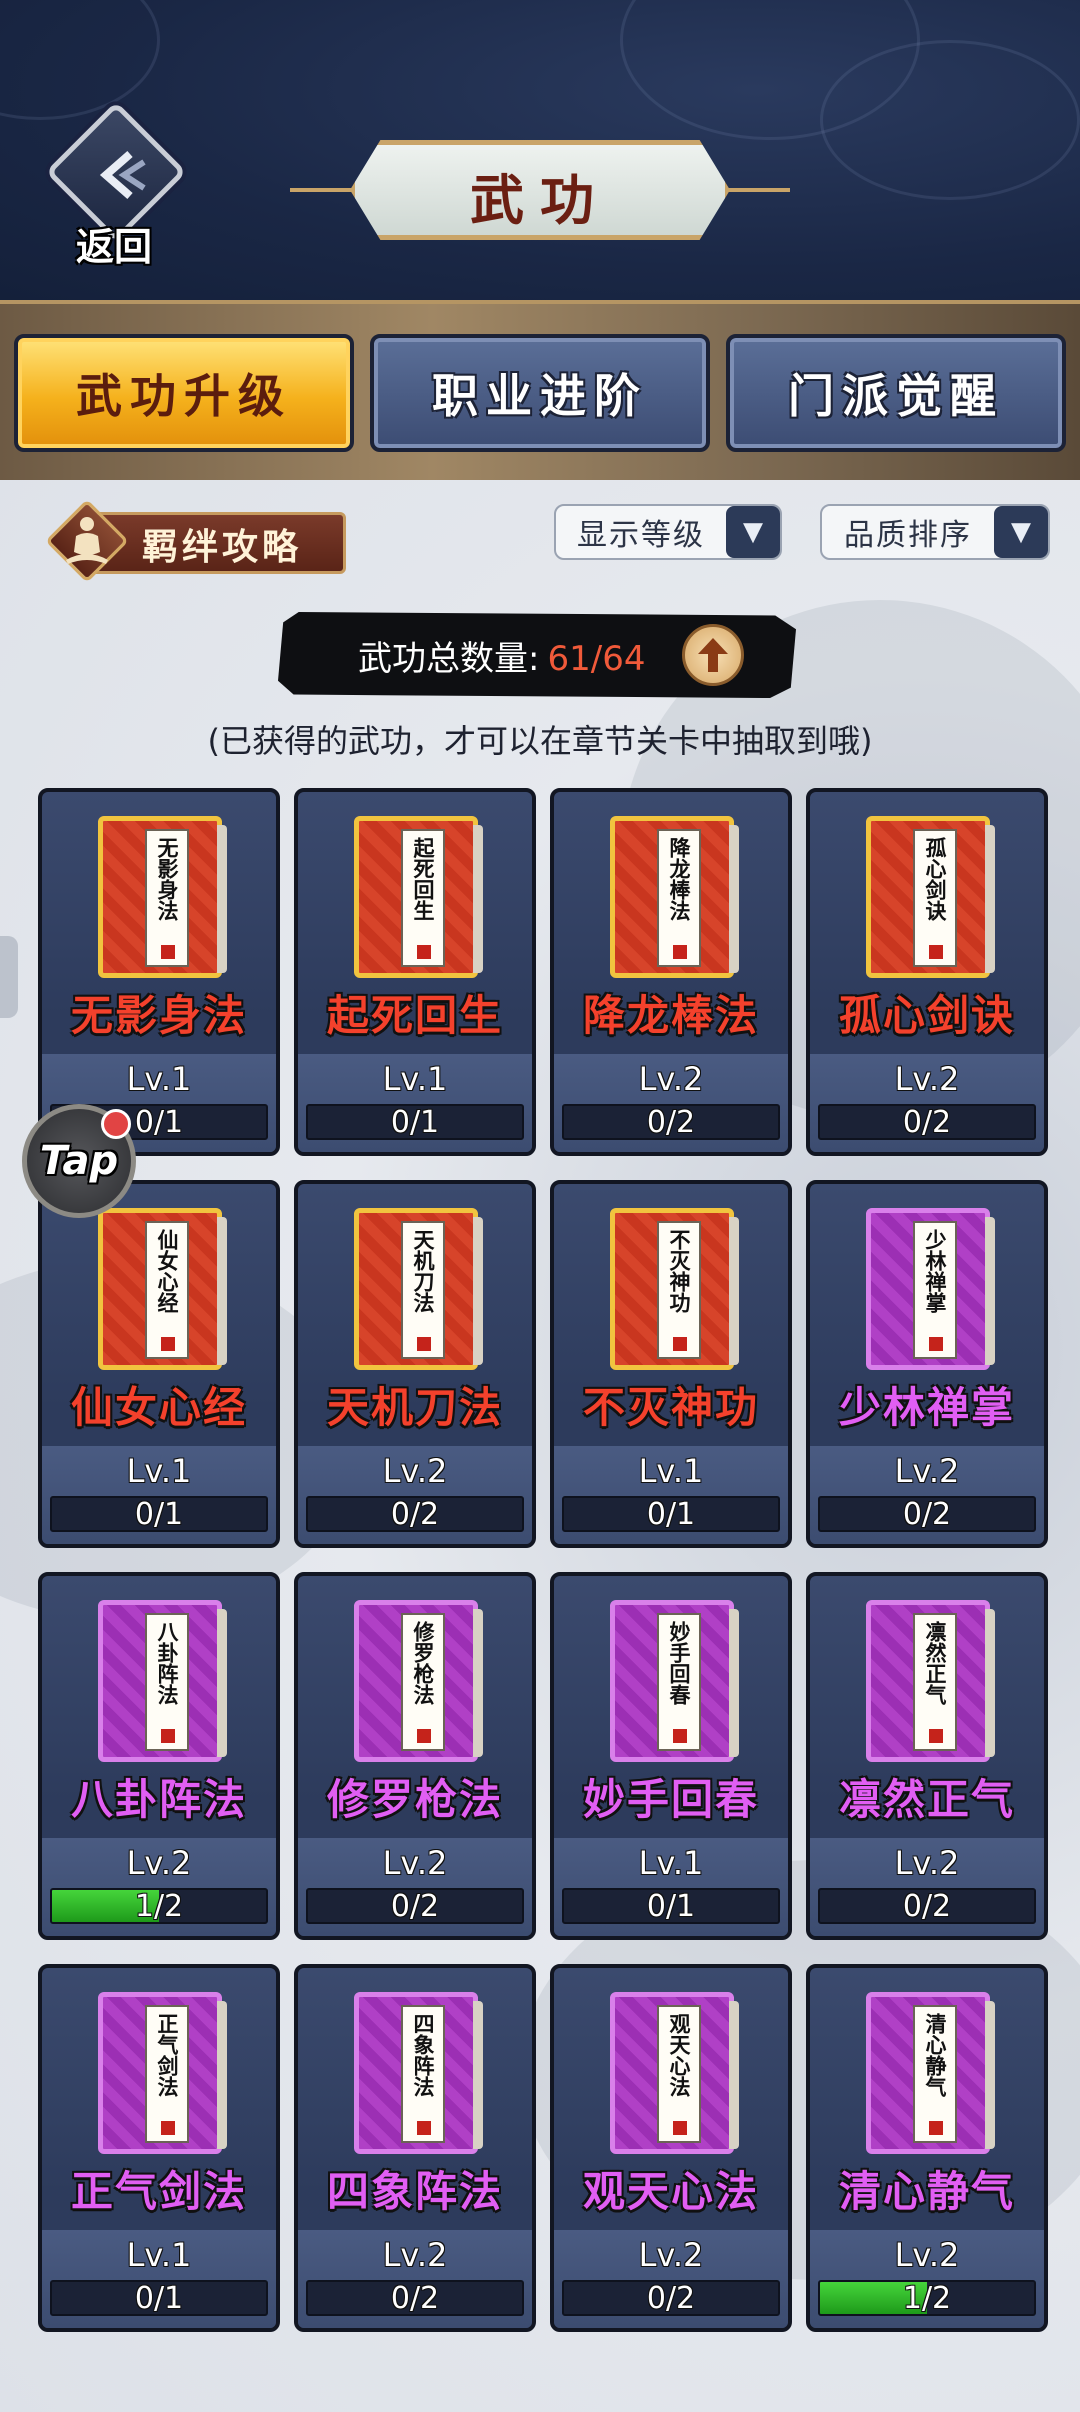 The image size is (1080, 2412). What do you see at coordinates (927, 1756) in the screenshot?
I see `skill-card: 凛然正气 凛然正气 Lv.2 0/2` at bounding box center [927, 1756].